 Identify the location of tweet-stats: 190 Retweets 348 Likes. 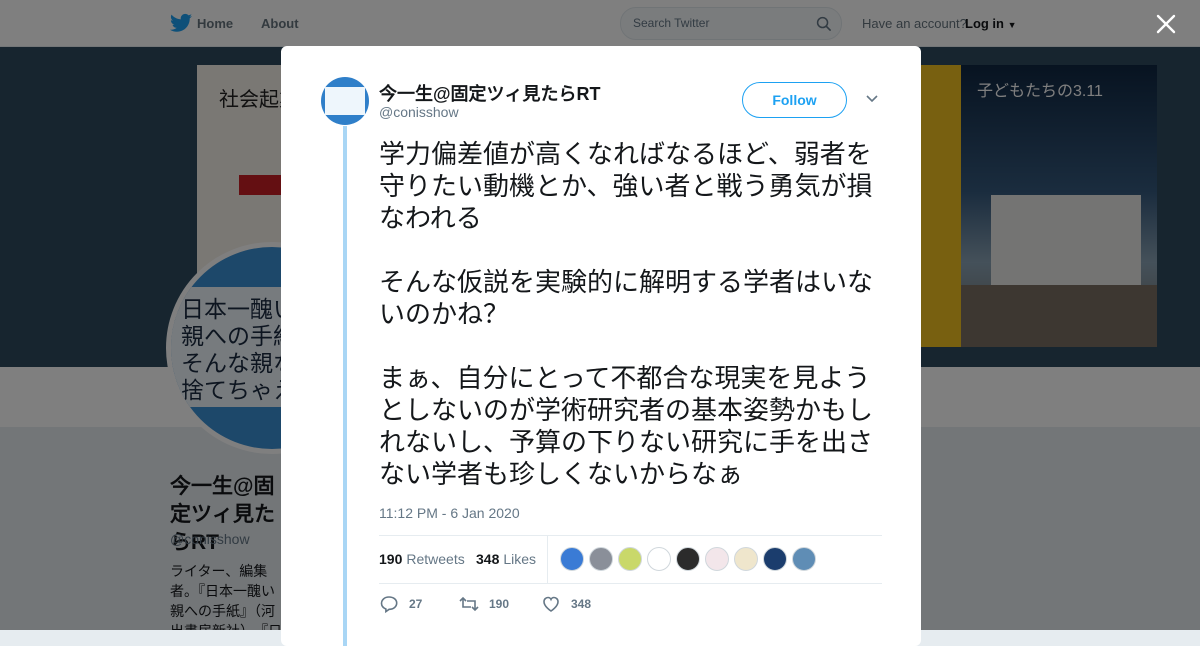
(630, 559).